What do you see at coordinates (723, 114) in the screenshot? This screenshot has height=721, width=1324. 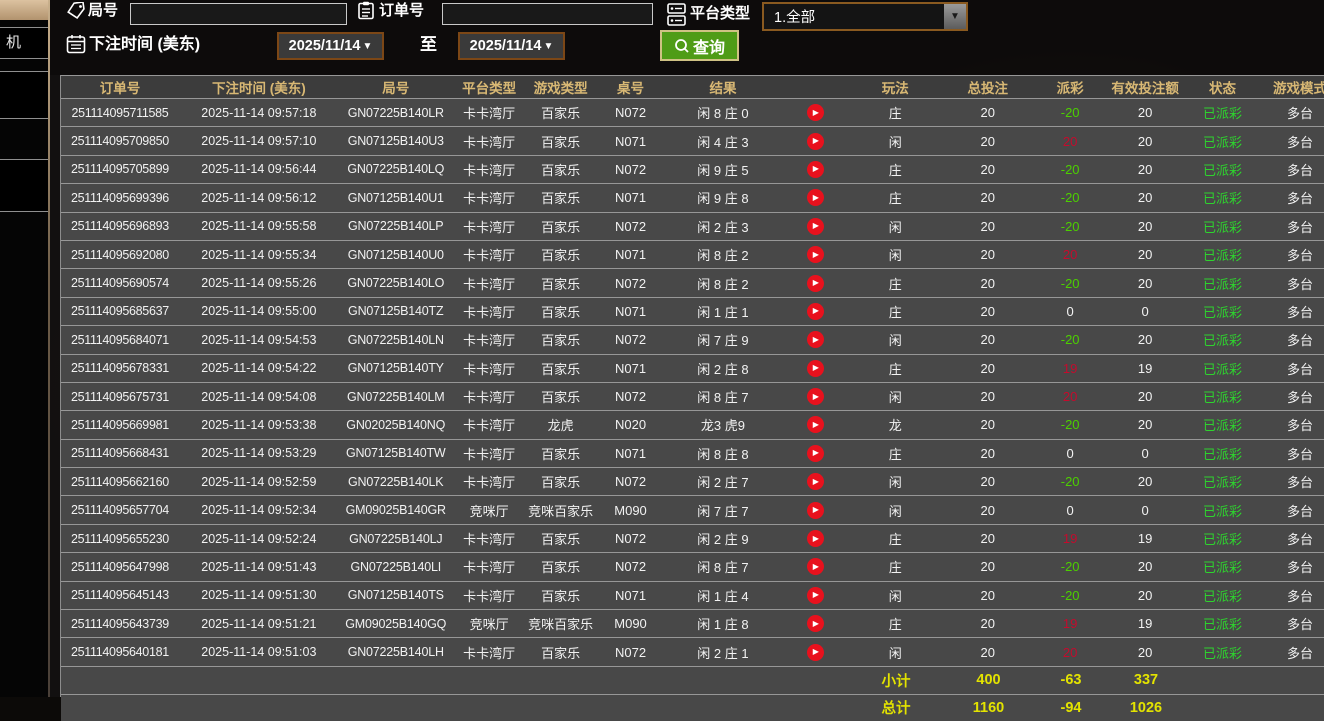 I see `result: 闲 8 庄 0` at bounding box center [723, 114].